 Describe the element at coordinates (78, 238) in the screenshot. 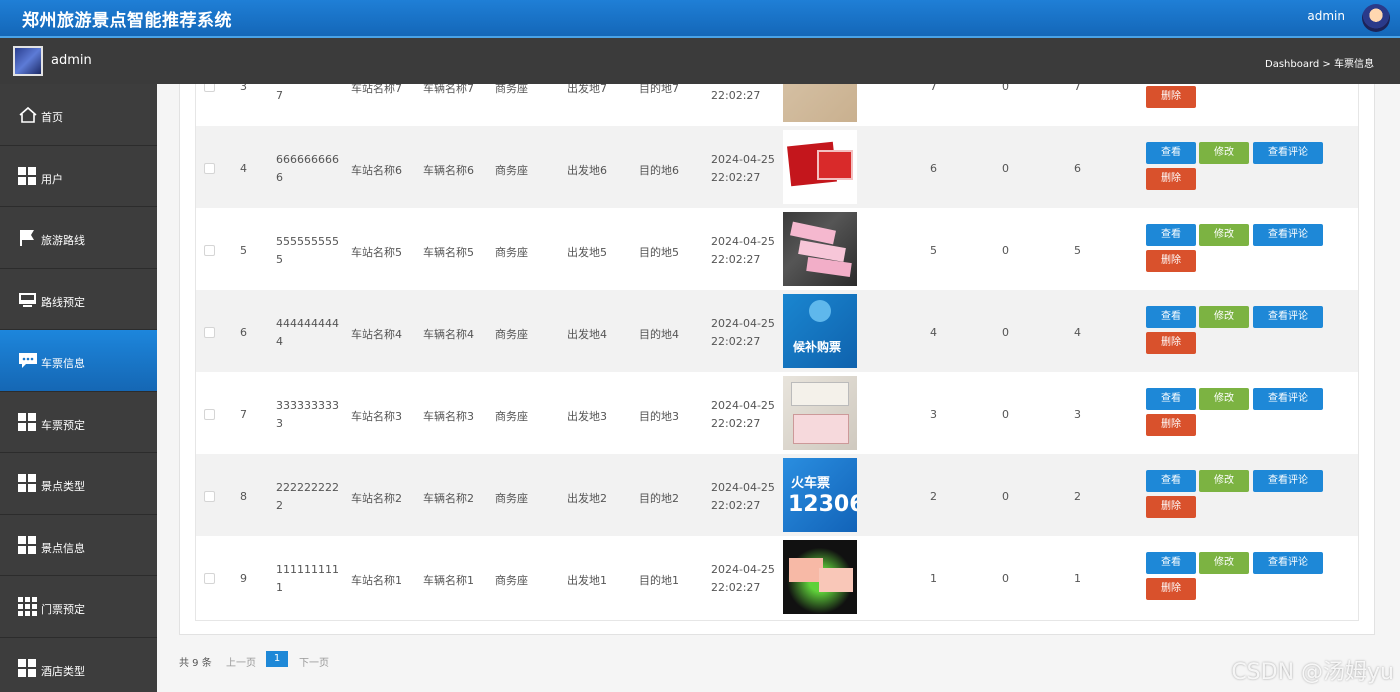

I see `sidebar-item-2: 旅游路线` at that location.